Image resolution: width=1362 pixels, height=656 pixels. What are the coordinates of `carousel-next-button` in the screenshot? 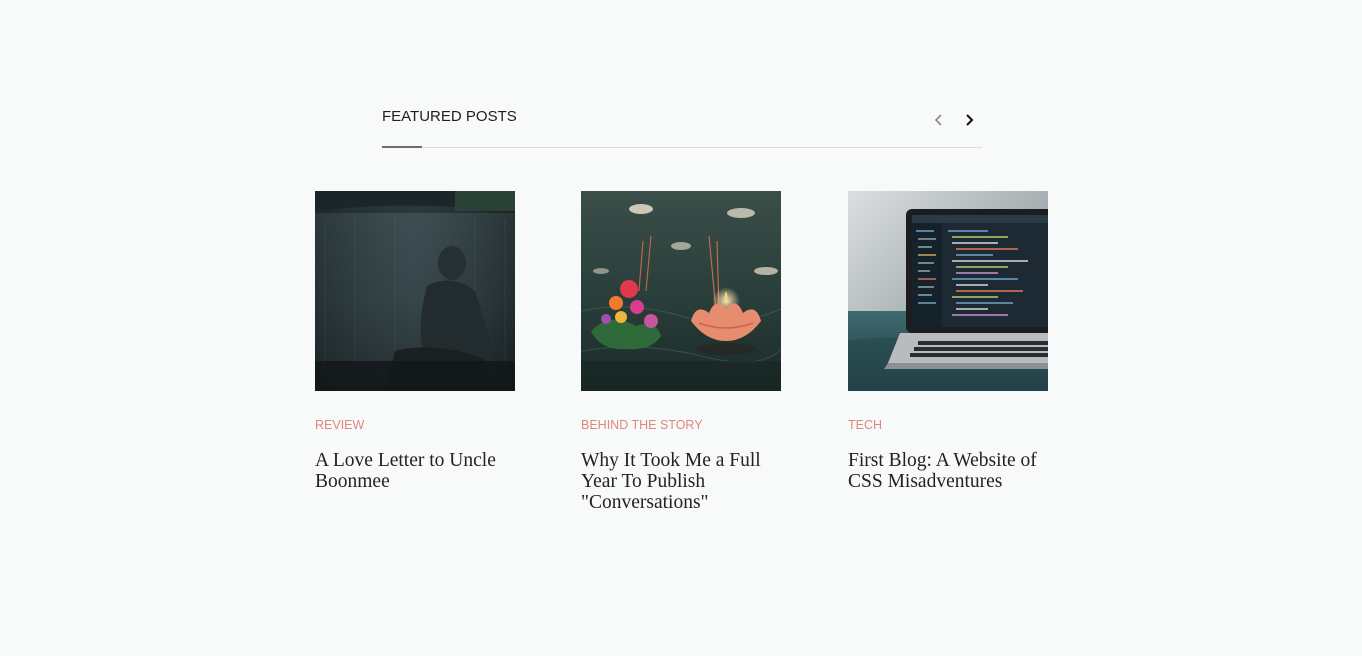 It's located at (969, 120).